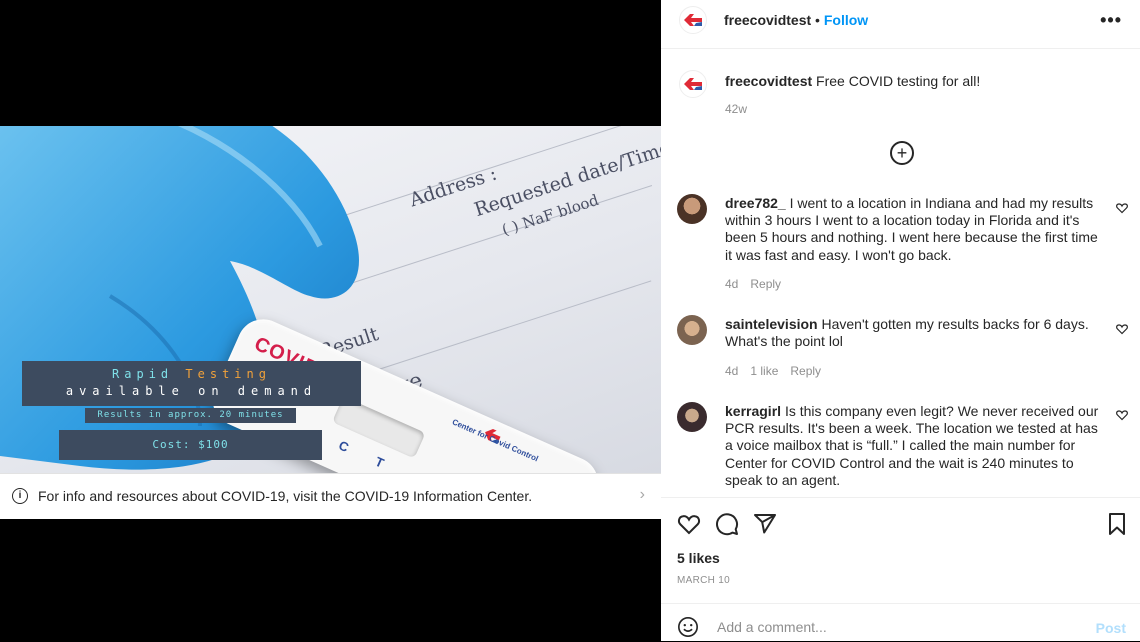 The height and width of the screenshot is (642, 1140). What do you see at coordinates (736, 109) in the screenshot?
I see `caption-time: 42w` at bounding box center [736, 109].